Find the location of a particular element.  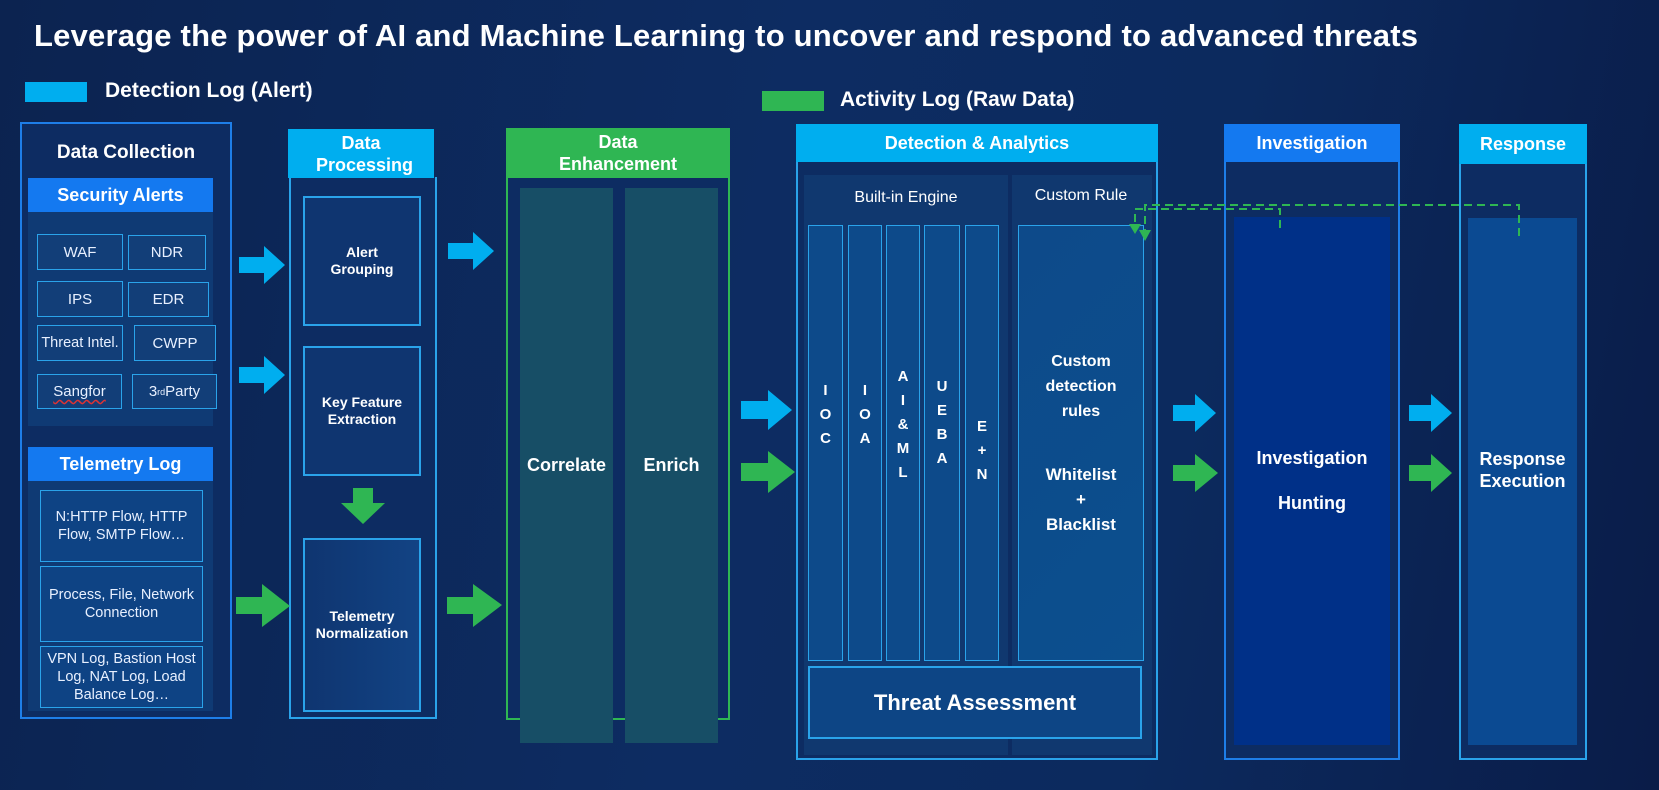

green-down-arrow-icon is located at coordinates (363, 506).